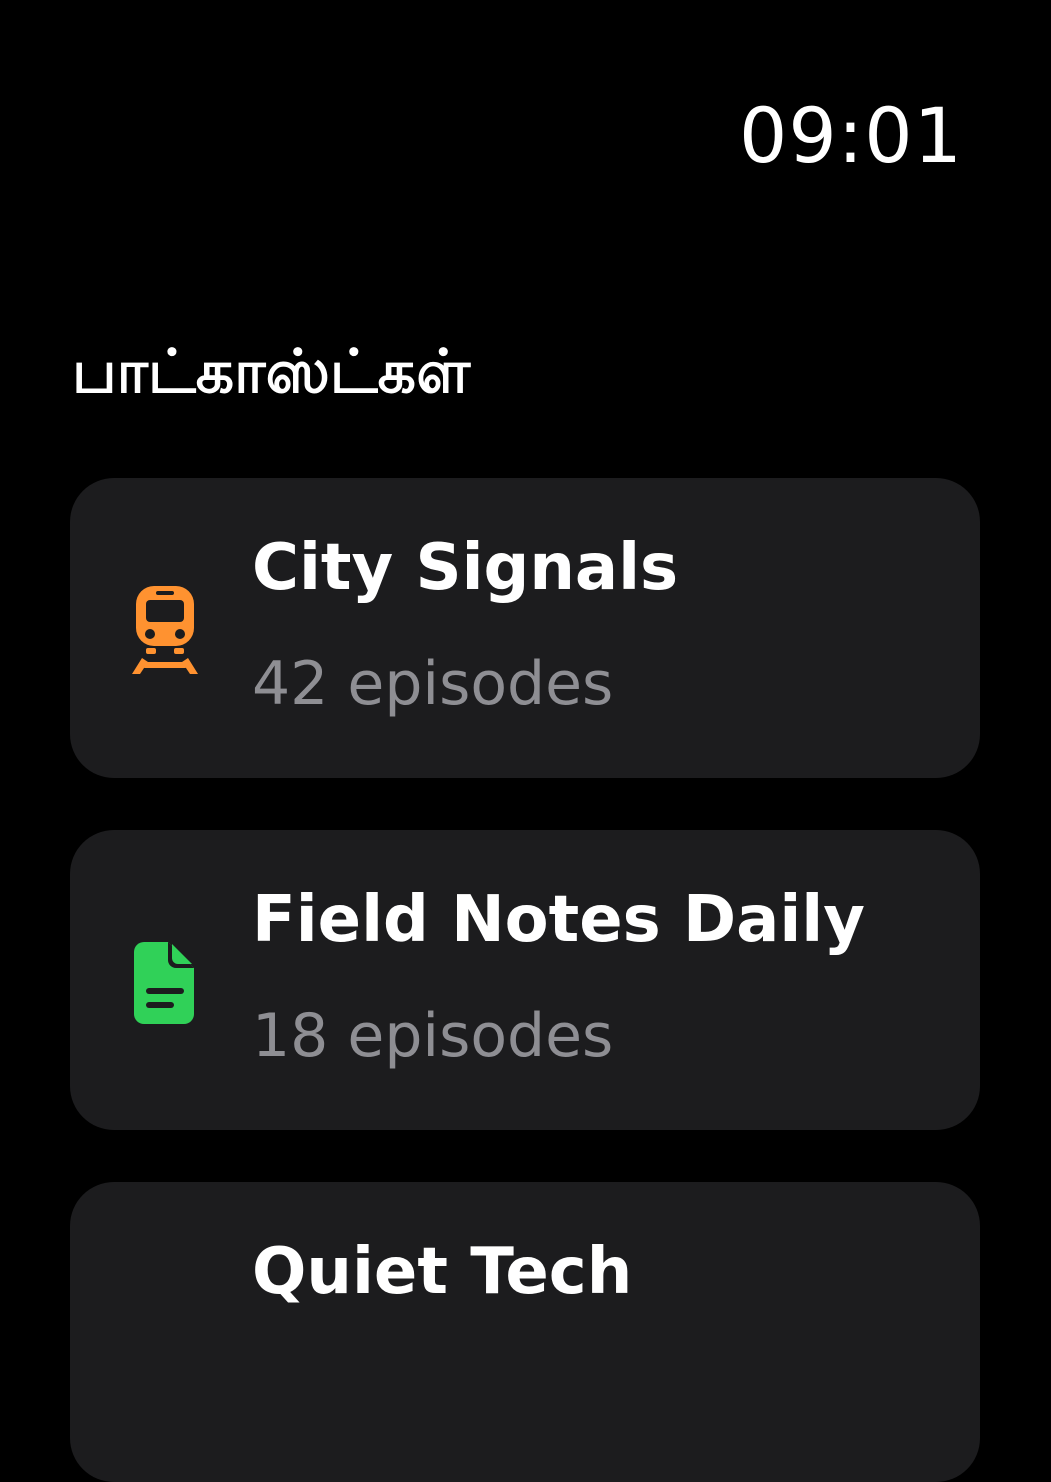  I want to click on episode-count: 42 episodes, so click(433, 684).